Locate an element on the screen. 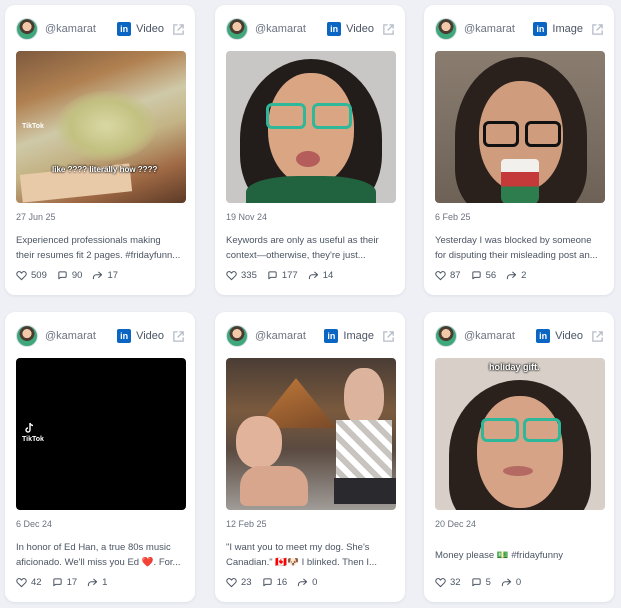  reposts-count: 2 is located at coordinates (524, 275).